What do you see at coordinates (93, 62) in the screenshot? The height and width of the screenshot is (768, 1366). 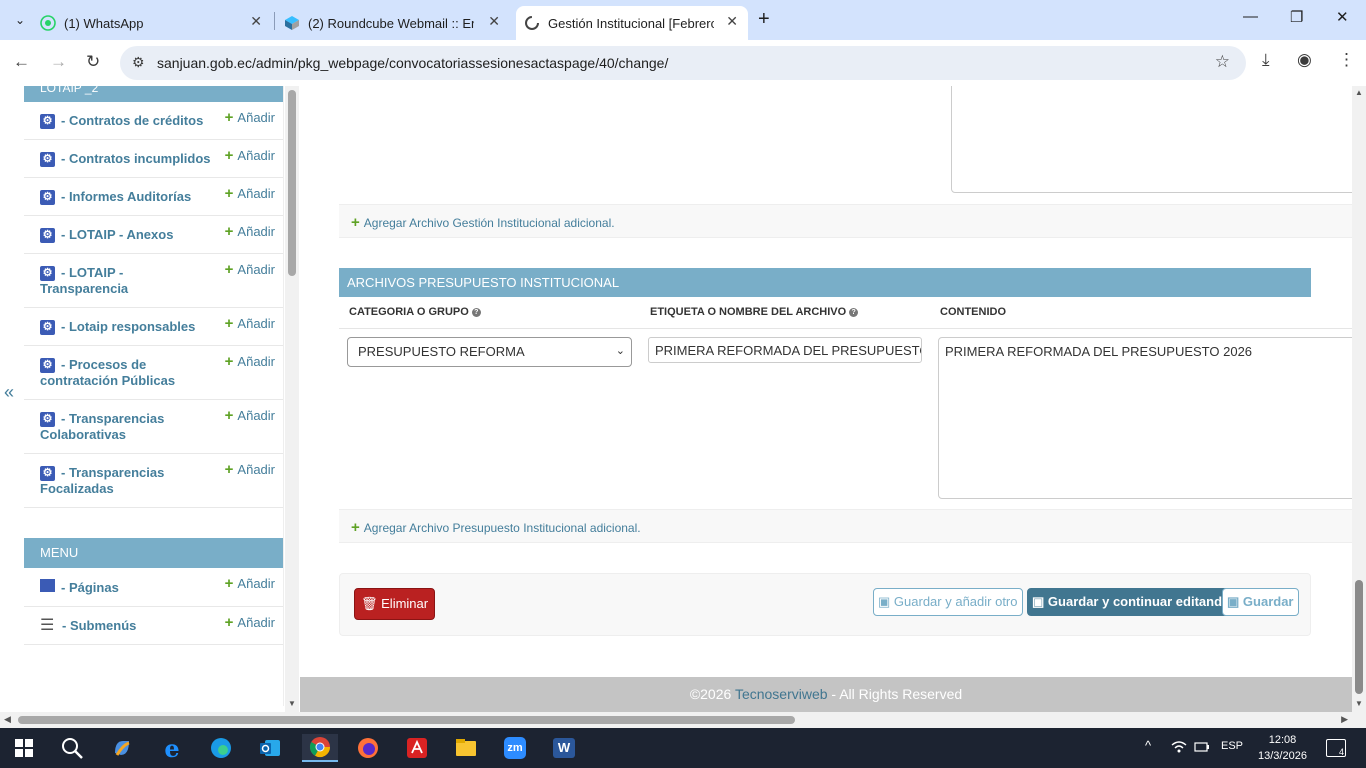 I see `reload-icon: ↻` at bounding box center [93, 62].